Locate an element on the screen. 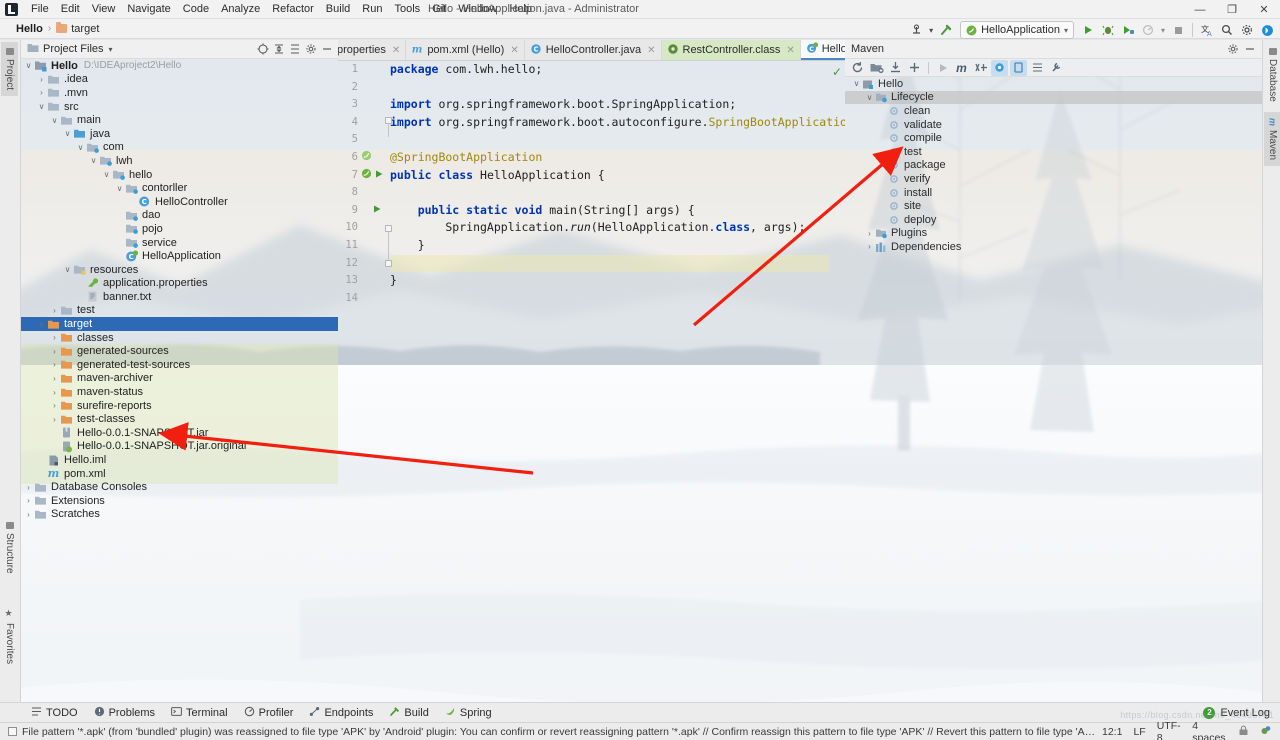  maven-settings-icon is located at coordinates (1056, 68).